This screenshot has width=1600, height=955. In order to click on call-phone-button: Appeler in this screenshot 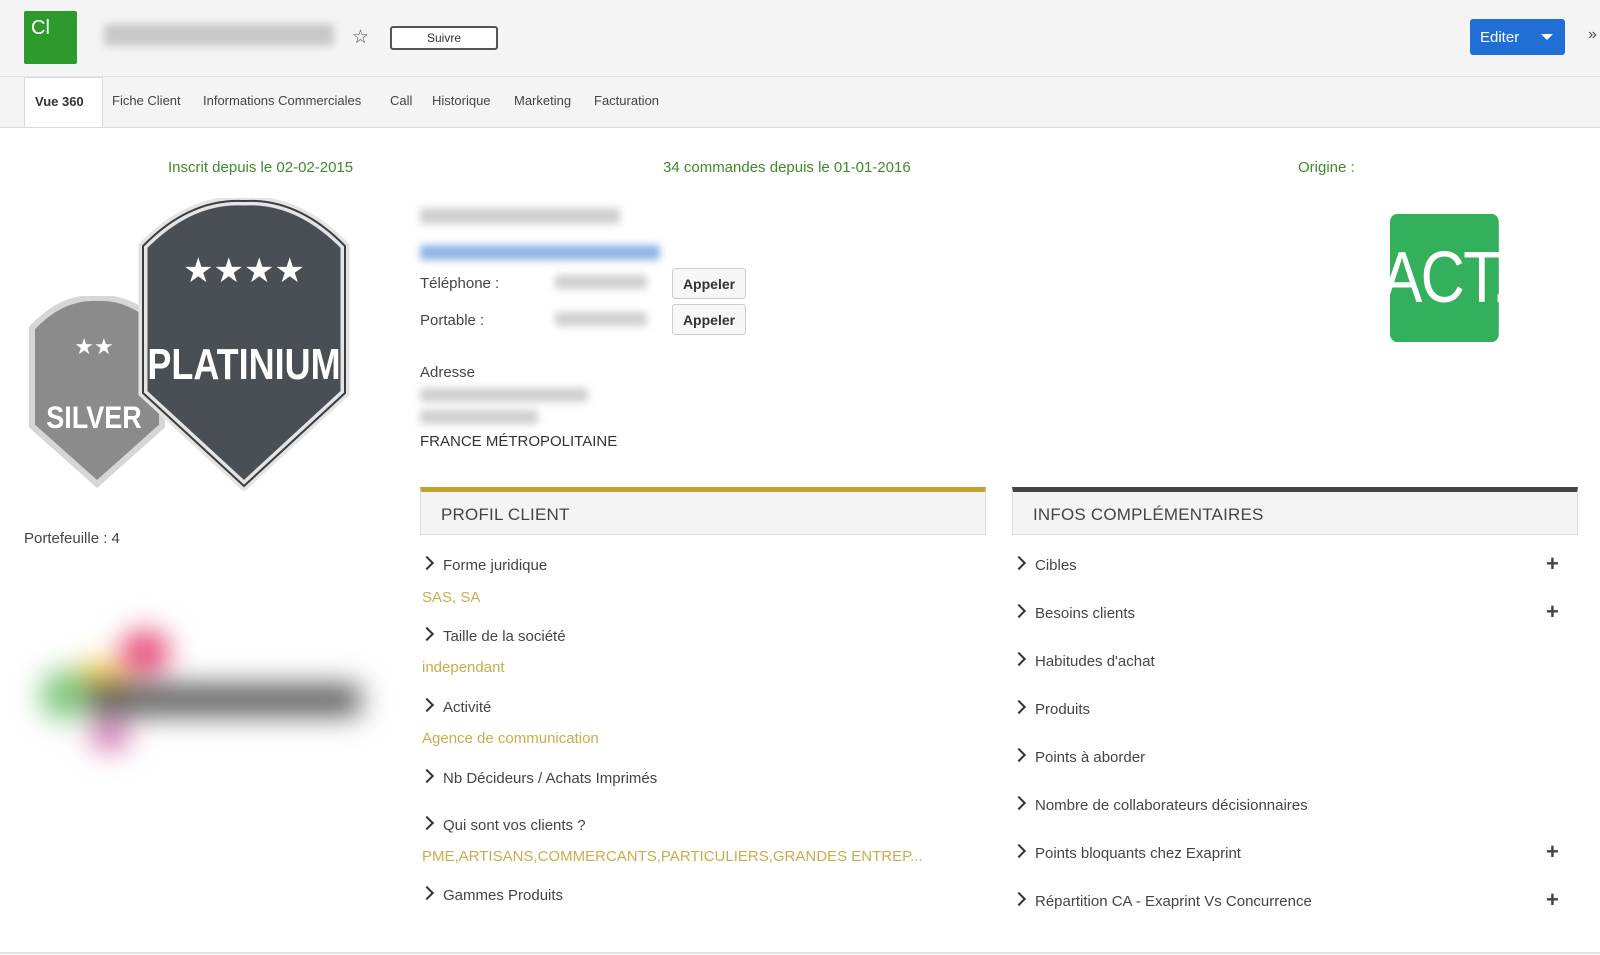, I will do `click(709, 283)`.